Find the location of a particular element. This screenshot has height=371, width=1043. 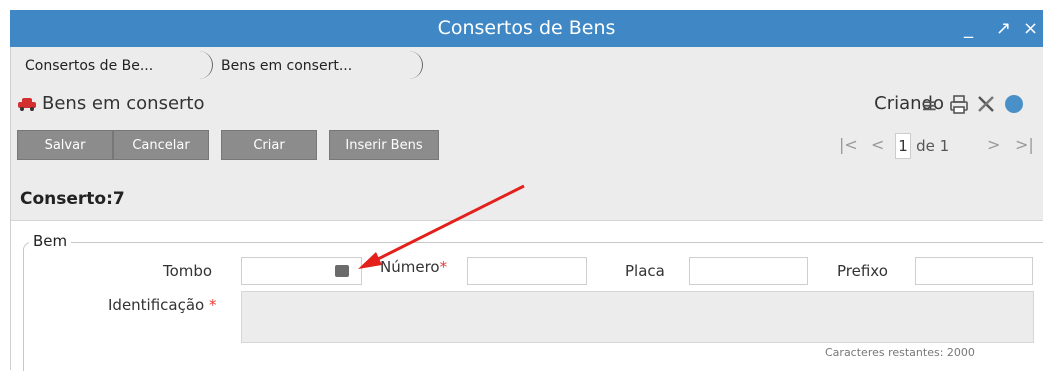

print-icon is located at coordinates (959, 106).